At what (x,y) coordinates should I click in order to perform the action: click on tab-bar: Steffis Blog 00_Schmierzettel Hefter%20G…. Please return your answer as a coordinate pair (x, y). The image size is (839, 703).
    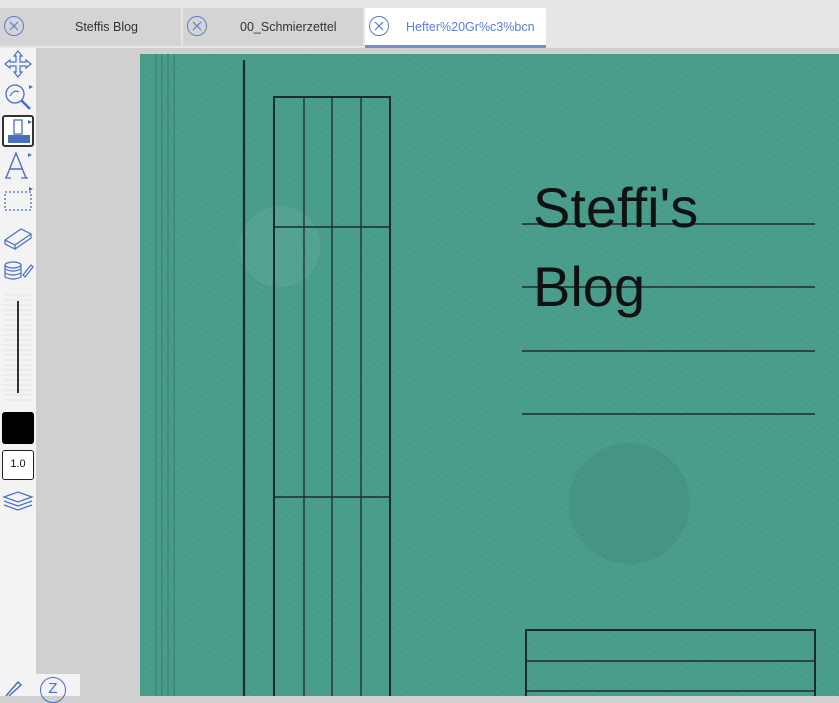
    Looking at the image, I should click on (419, 24).